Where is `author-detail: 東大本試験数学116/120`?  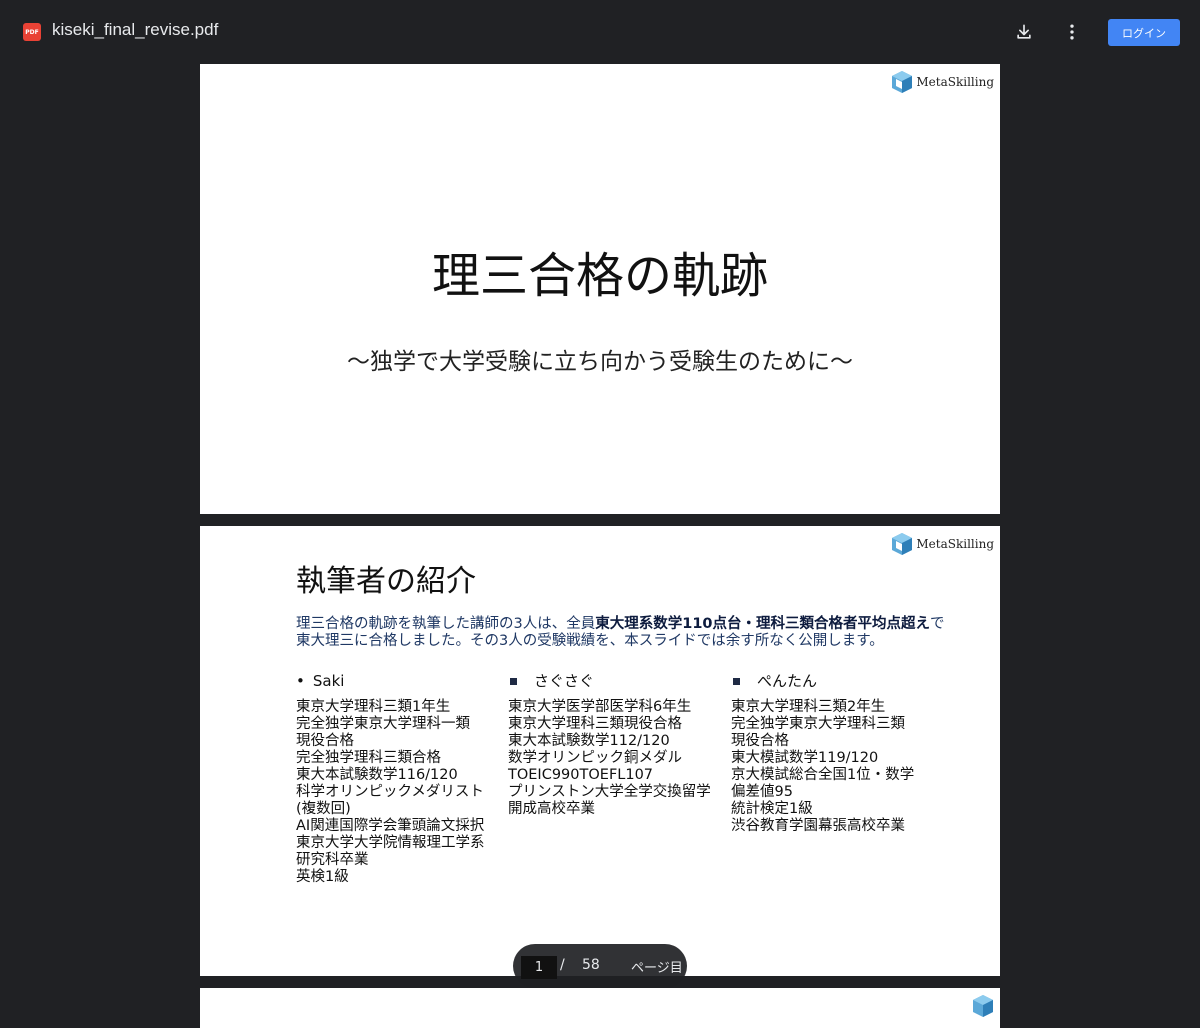
author-detail: 東大本試験数学116/120 is located at coordinates (377, 775).